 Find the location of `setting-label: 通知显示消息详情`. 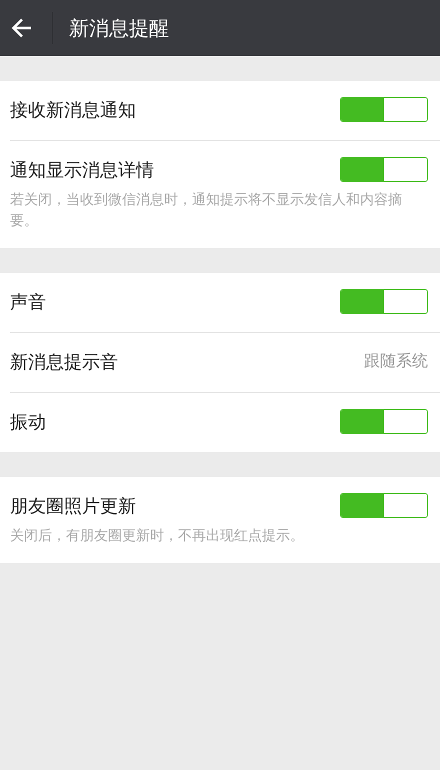

setting-label: 通知显示消息详情 is located at coordinates (82, 170).